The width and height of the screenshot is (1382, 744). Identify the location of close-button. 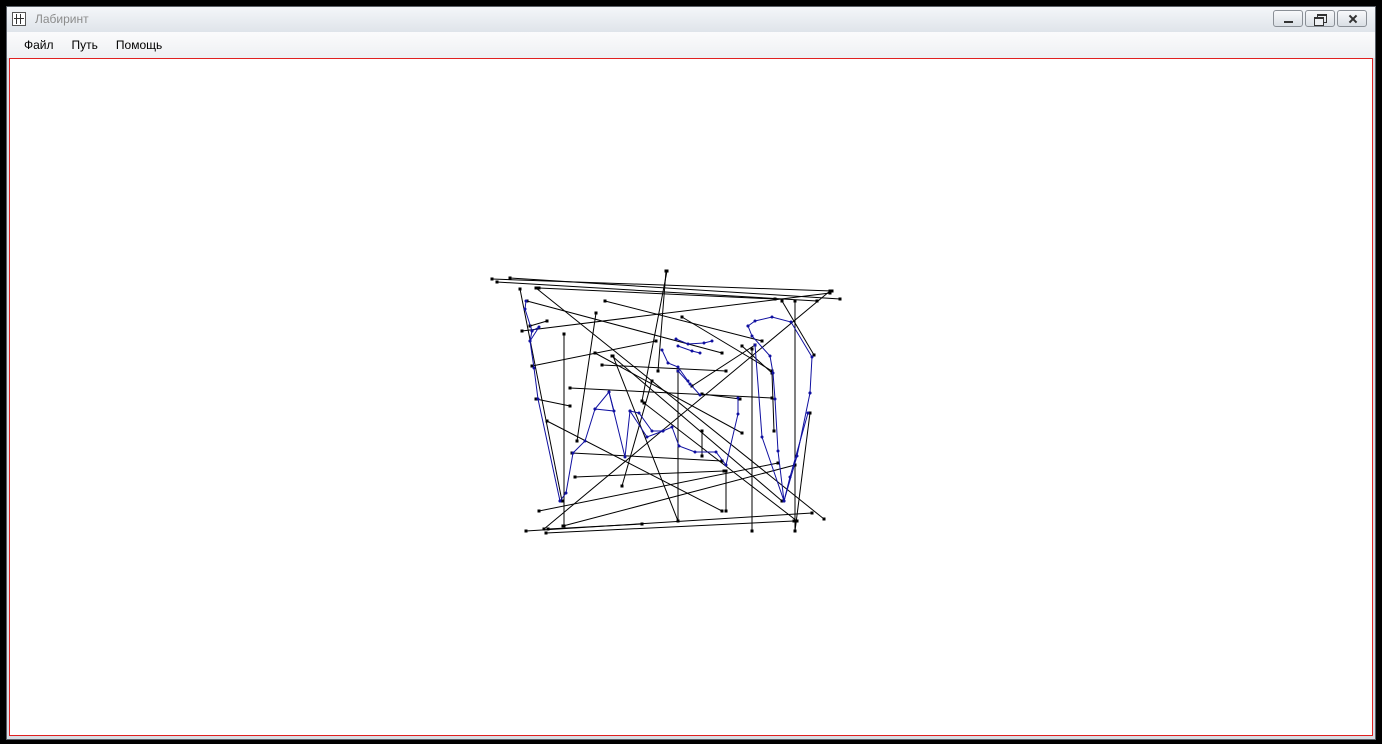
(1352, 18).